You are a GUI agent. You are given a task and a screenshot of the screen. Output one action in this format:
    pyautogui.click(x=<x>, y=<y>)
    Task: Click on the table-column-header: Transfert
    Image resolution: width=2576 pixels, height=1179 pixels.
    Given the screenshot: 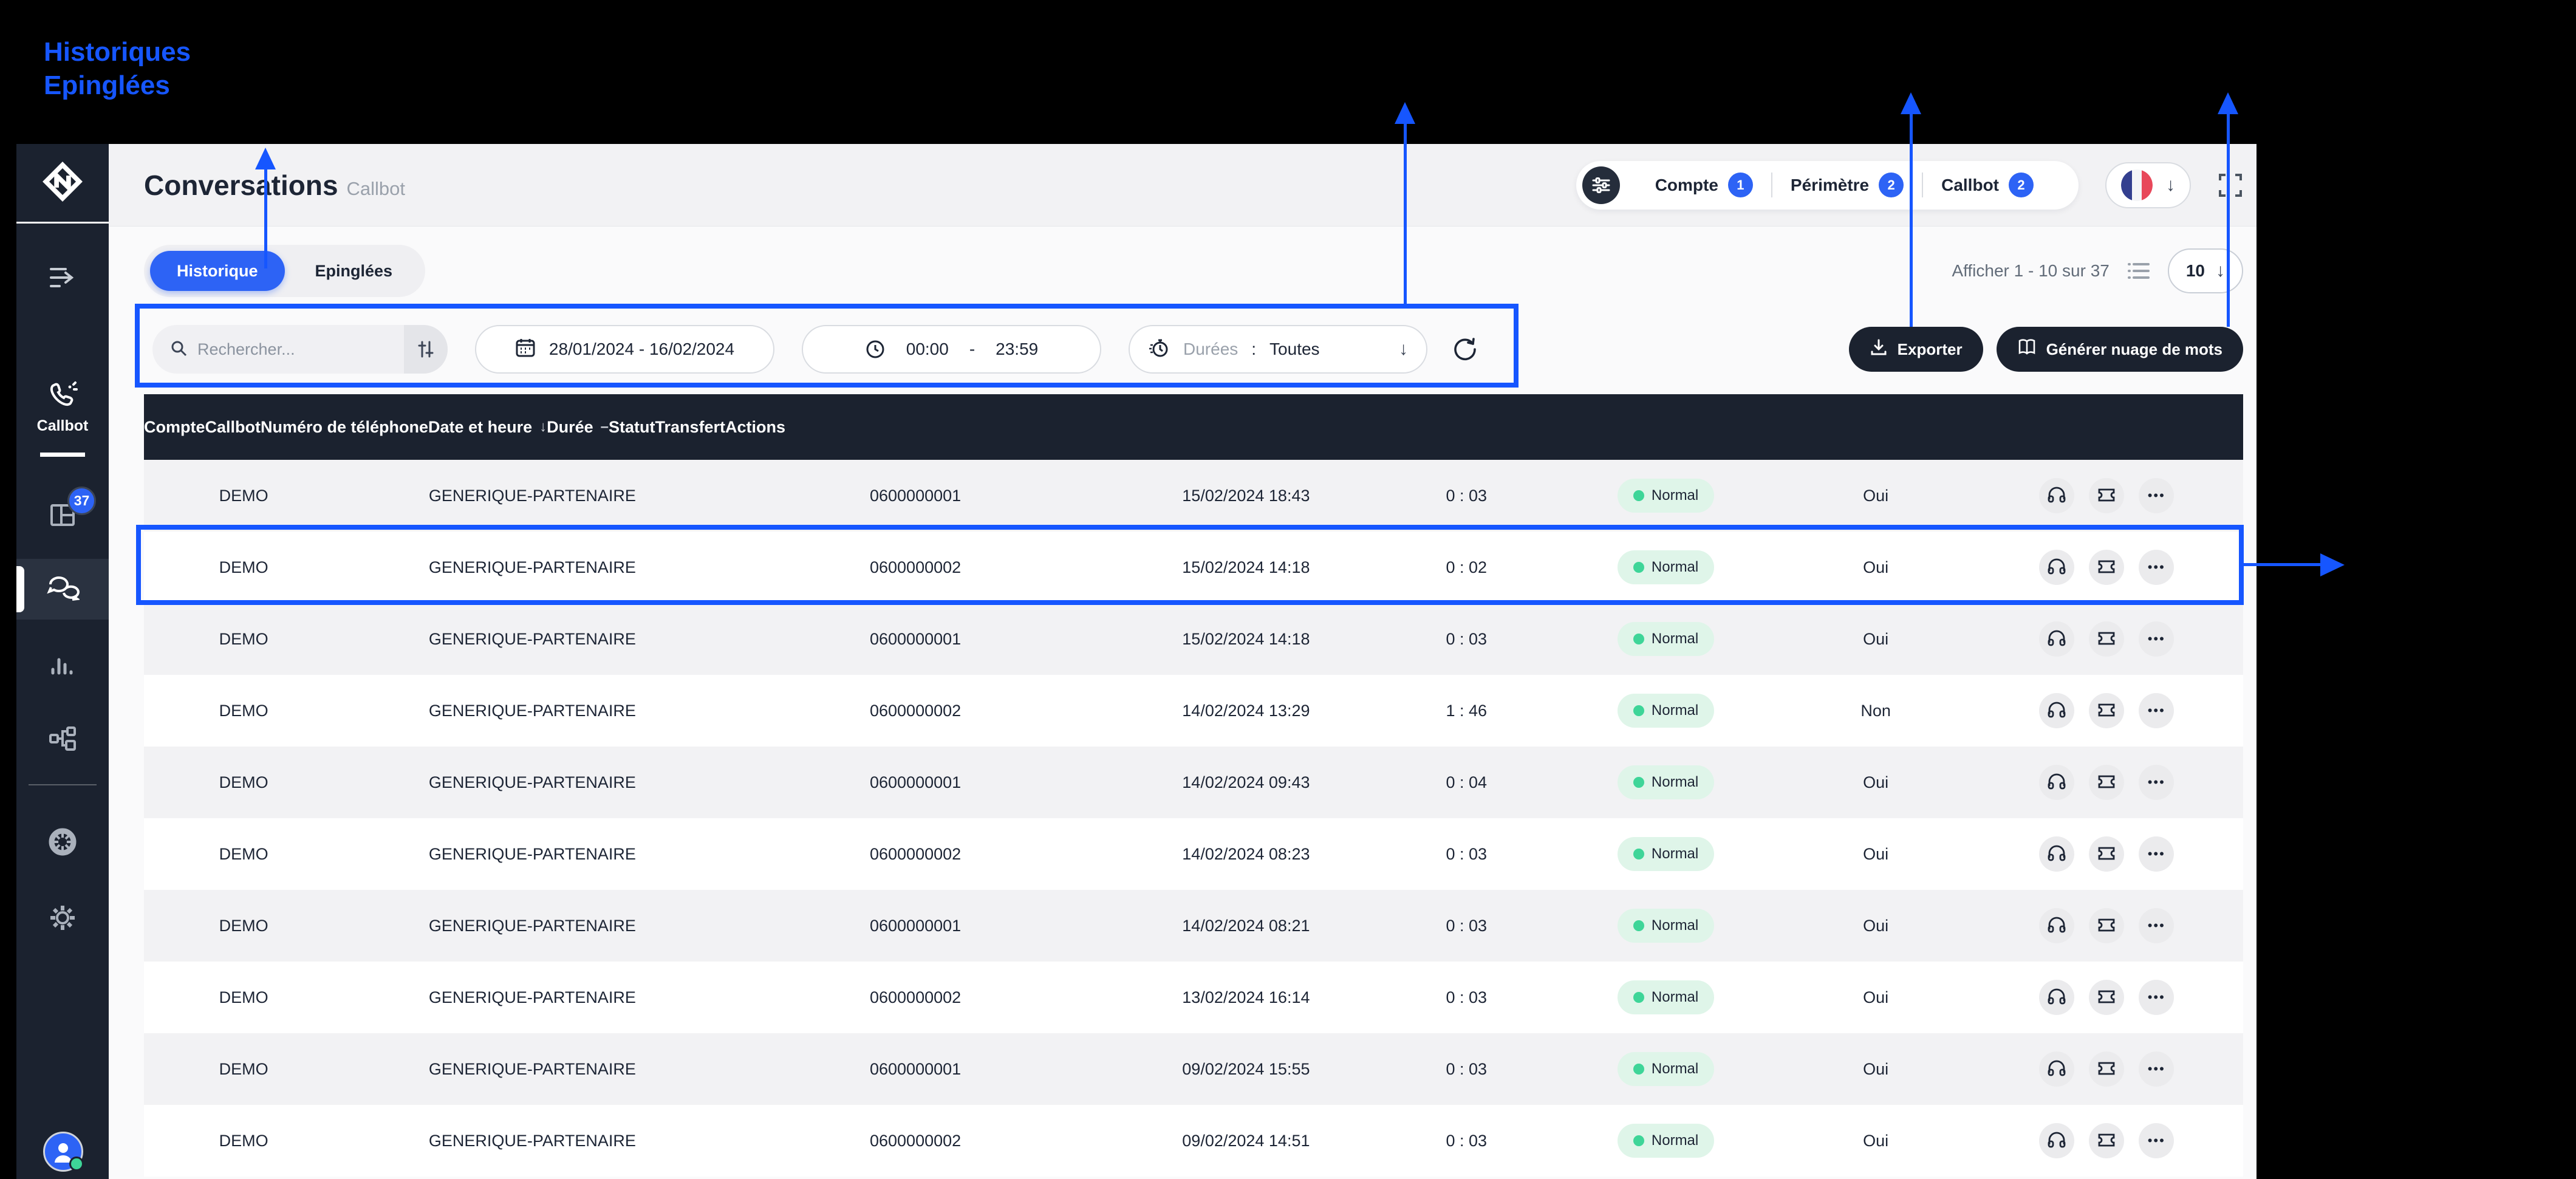 What is the action you would take?
    pyautogui.click(x=690, y=427)
    